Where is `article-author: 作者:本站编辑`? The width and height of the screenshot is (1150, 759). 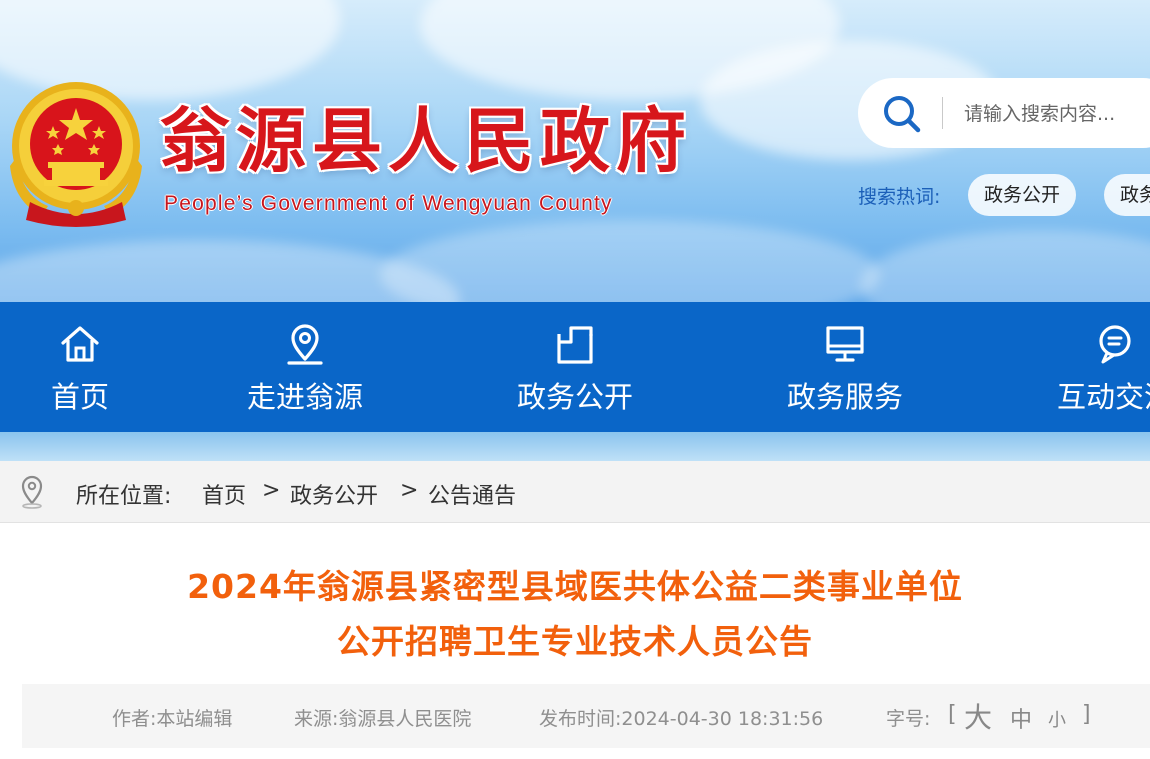
article-author: 作者:本站编辑 is located at coordinates (172, 719).